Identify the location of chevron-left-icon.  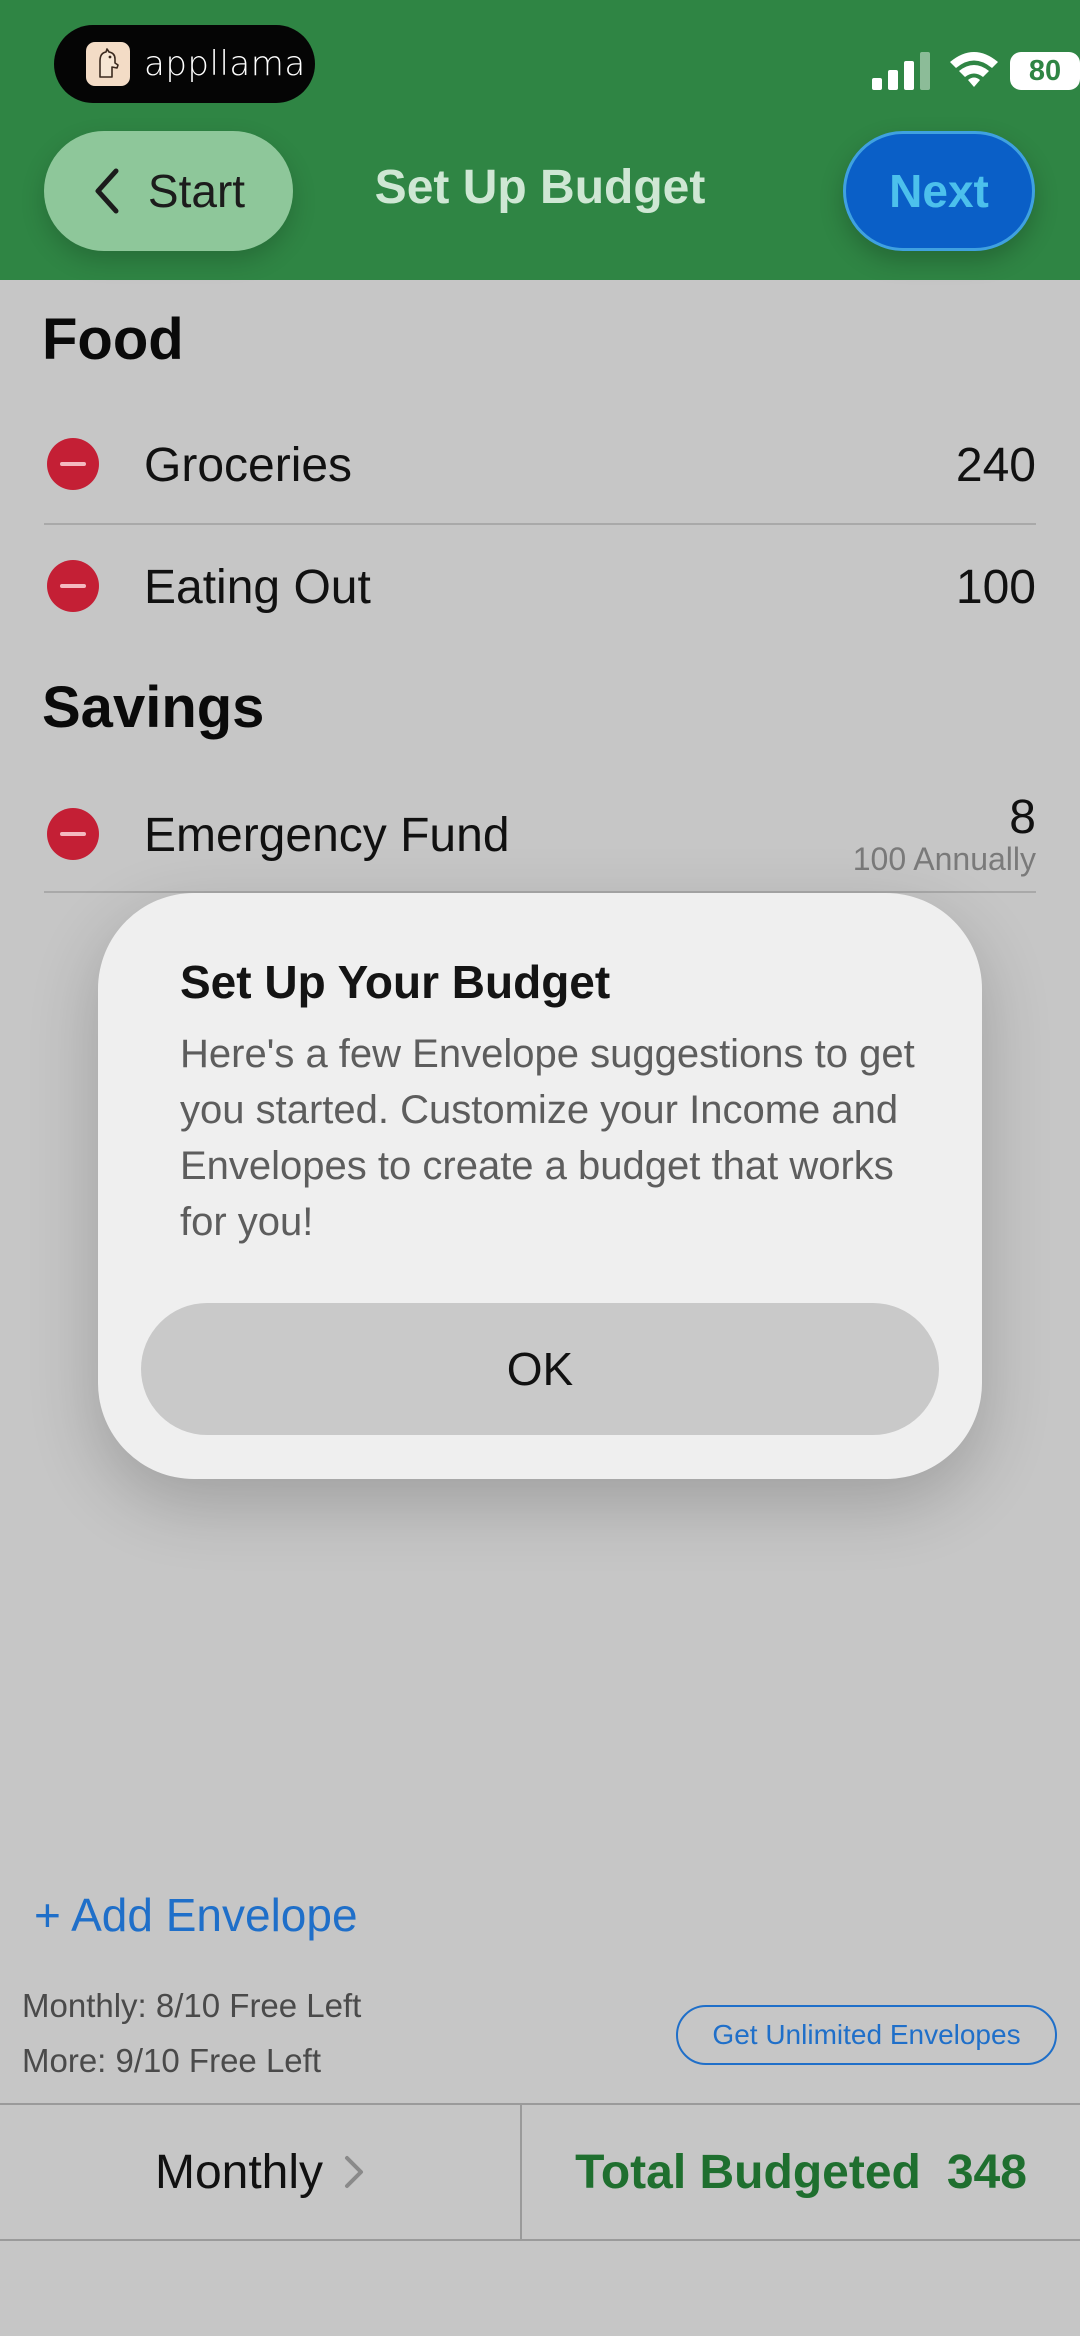
(107, 191).